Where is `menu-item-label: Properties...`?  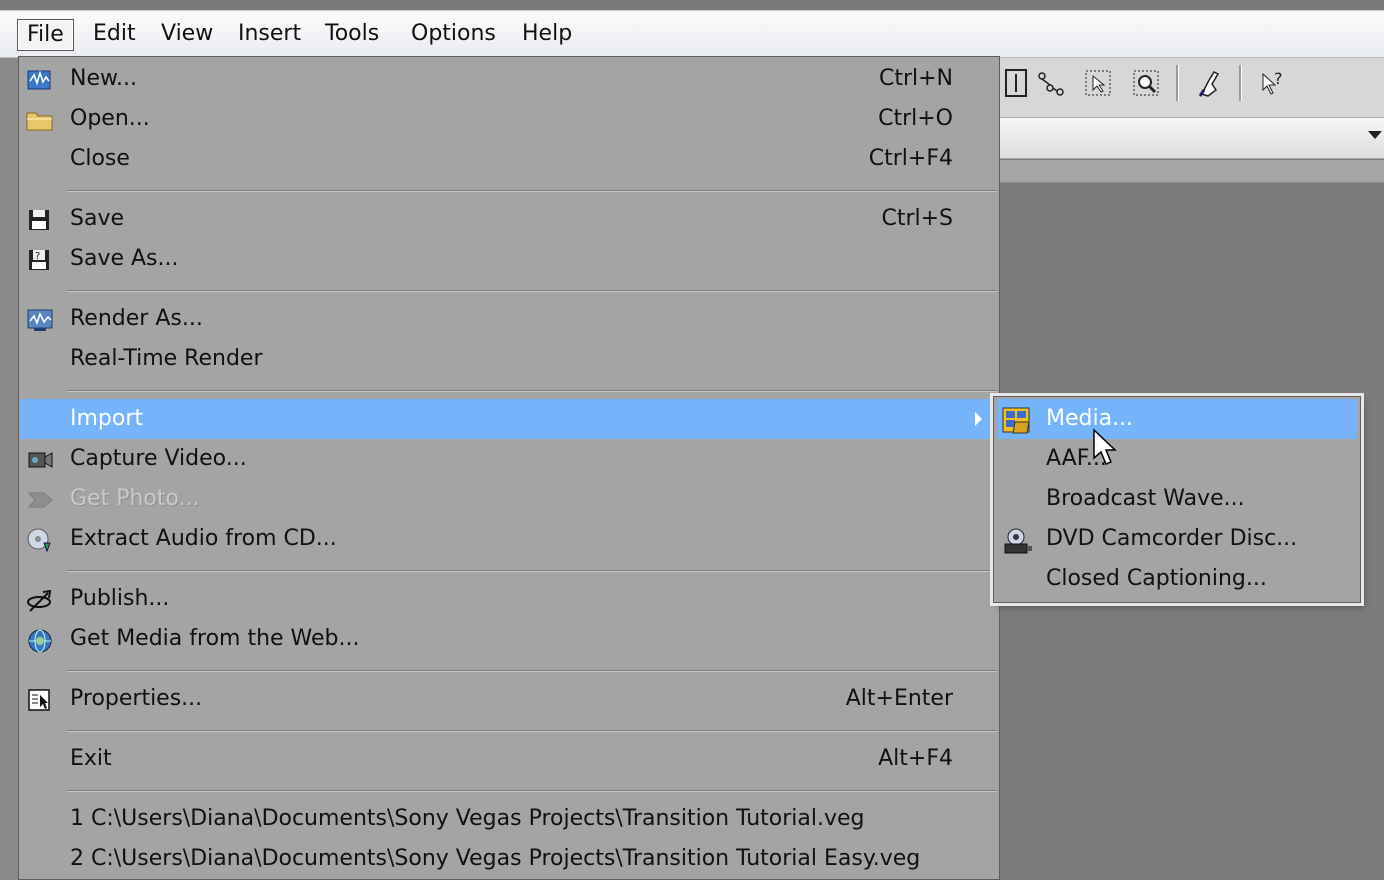
menu-item-label: Properties... is located at coordinates (136, 698).